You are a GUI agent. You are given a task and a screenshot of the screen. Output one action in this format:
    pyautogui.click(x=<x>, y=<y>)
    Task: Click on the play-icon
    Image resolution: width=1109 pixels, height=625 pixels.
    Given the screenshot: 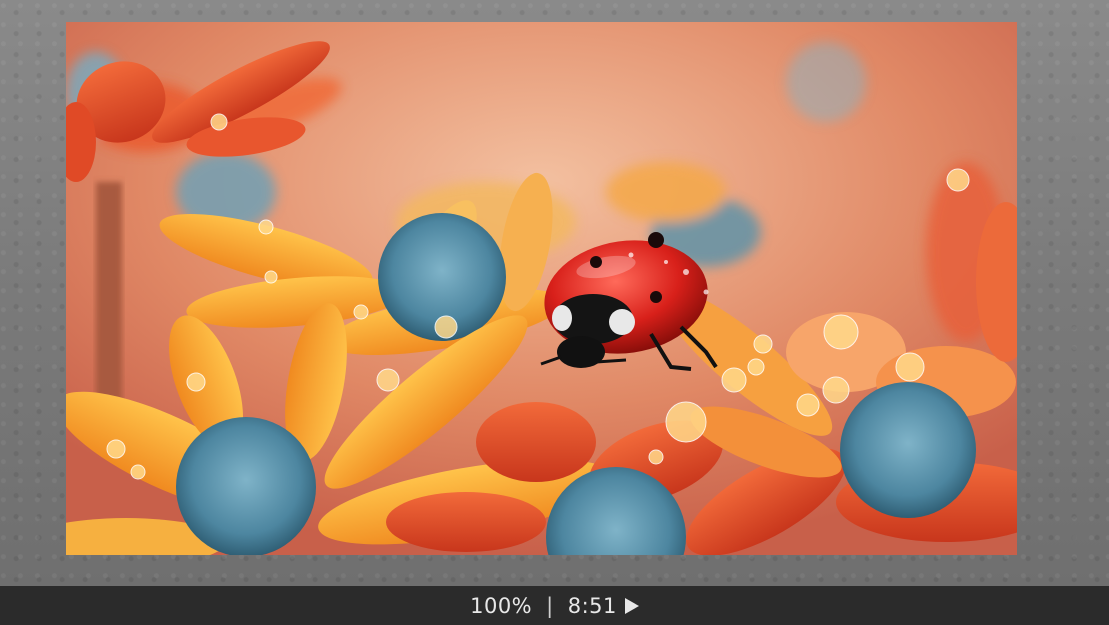 What is the action you would take?
    pyautogui.click(x=631, y=605)
    